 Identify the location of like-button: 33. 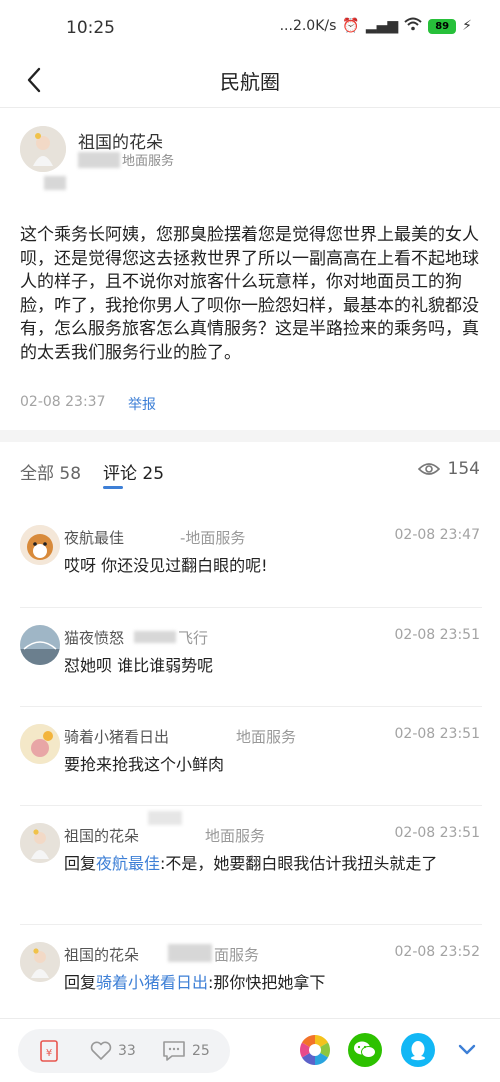
(113, 1051).